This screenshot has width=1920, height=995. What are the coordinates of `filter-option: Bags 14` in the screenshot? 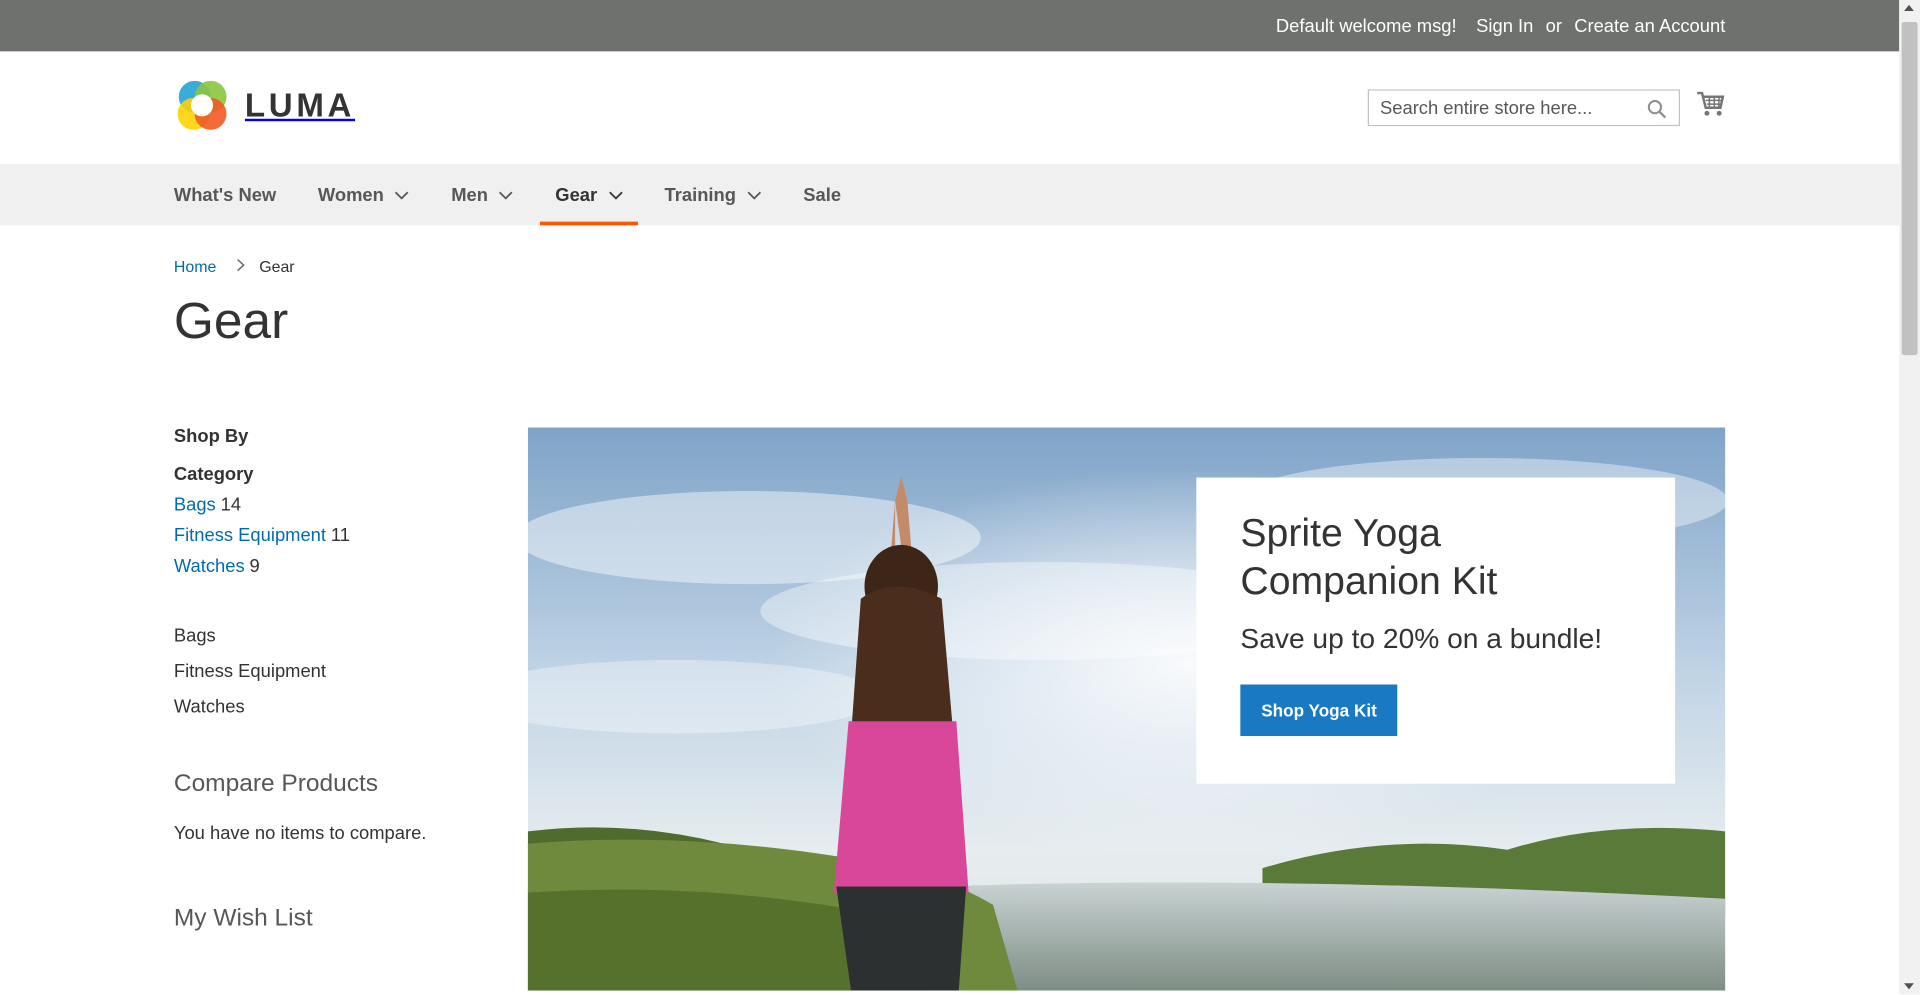 It's located at (333, 505).